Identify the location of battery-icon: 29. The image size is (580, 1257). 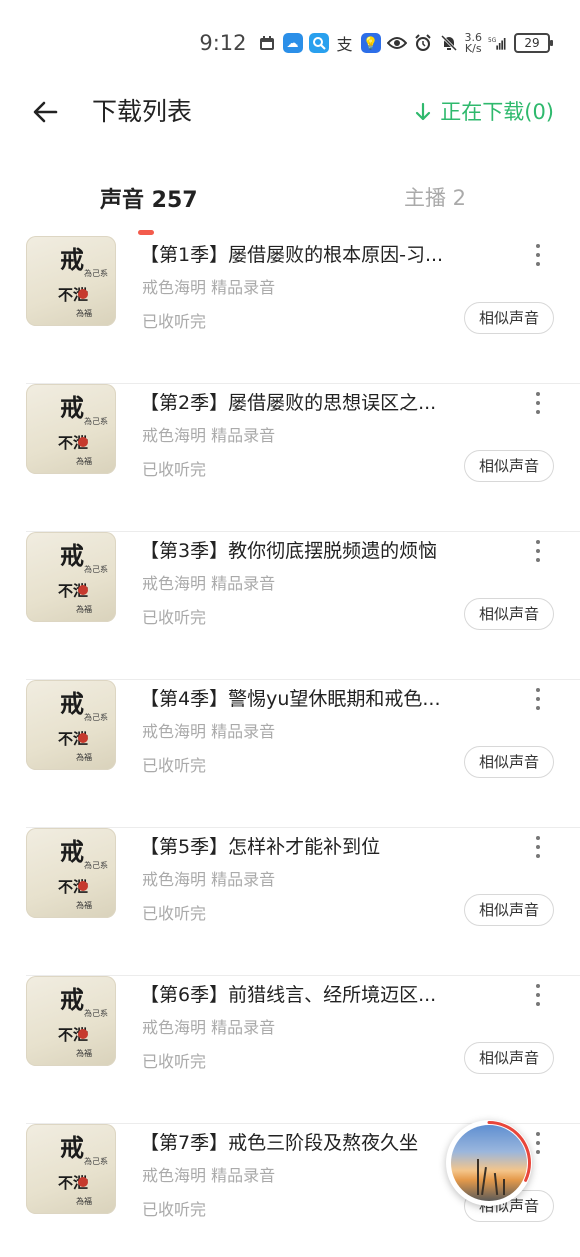
(533, 43).